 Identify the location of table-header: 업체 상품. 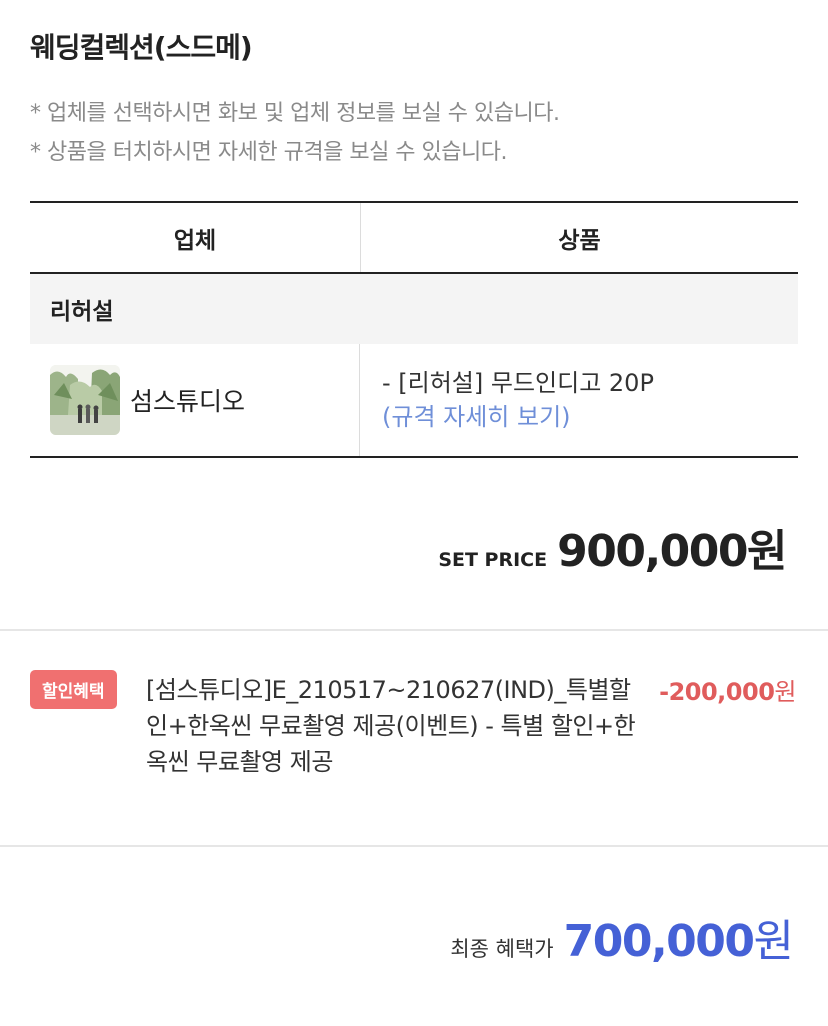
(414, 237).